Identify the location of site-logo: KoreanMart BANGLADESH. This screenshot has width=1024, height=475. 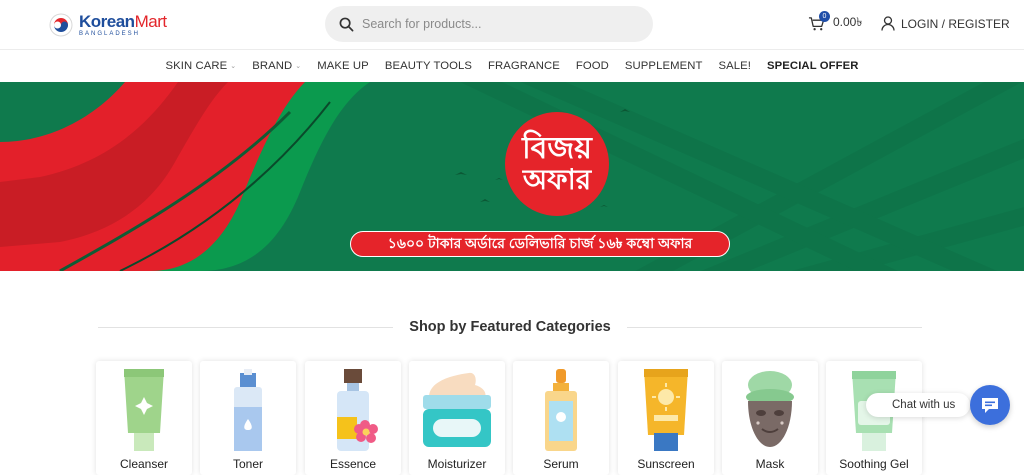
(108, 25).